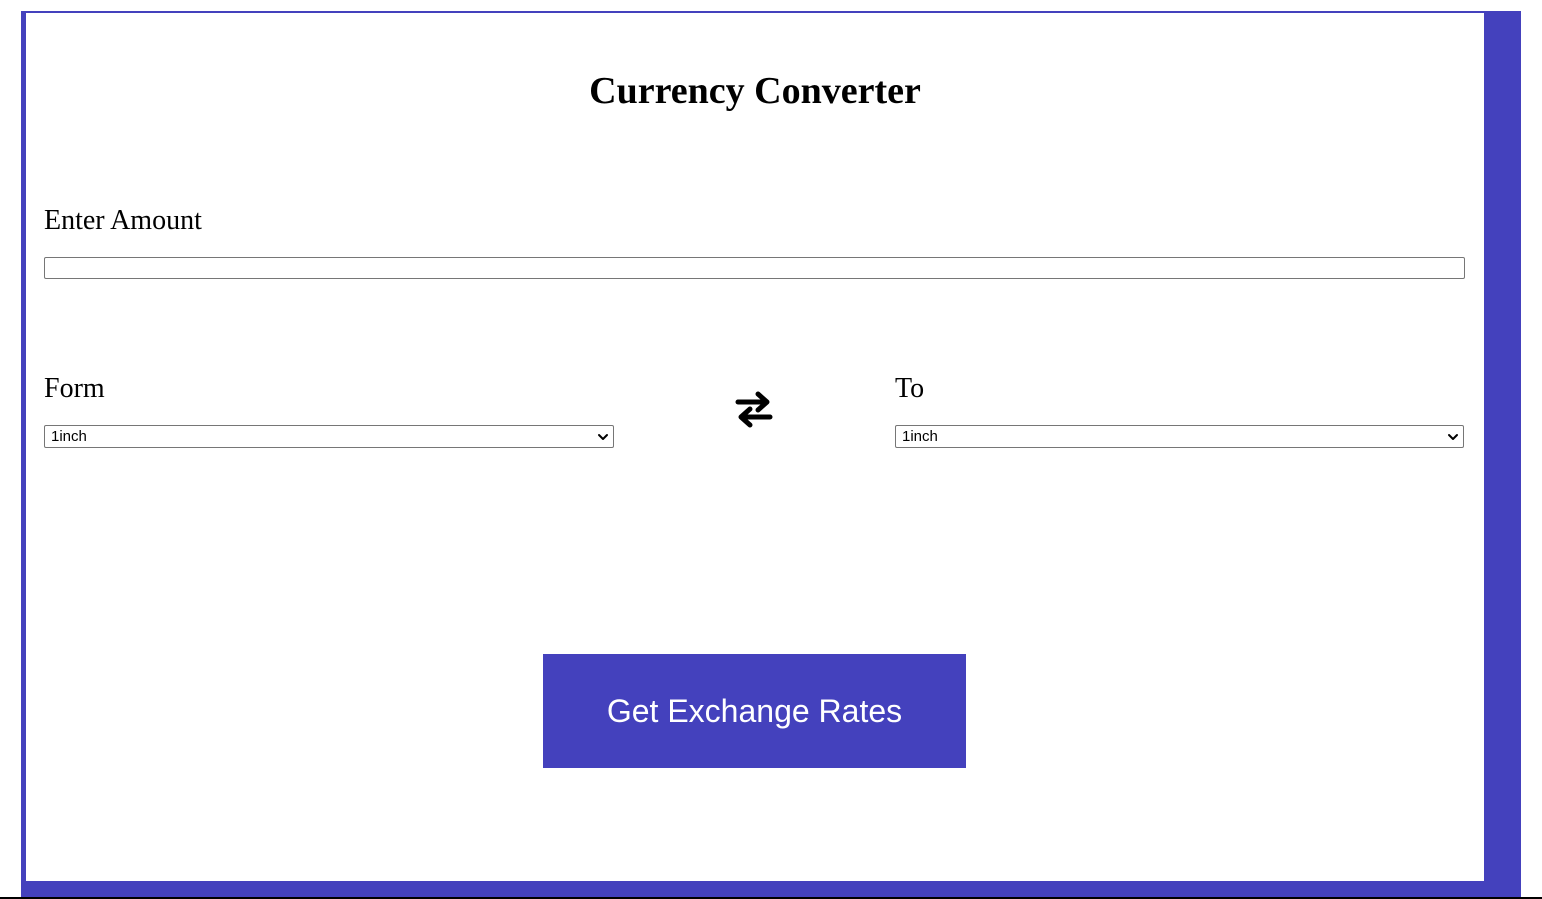  I want to click on page-title: Currency Converter, so click(755, 91).